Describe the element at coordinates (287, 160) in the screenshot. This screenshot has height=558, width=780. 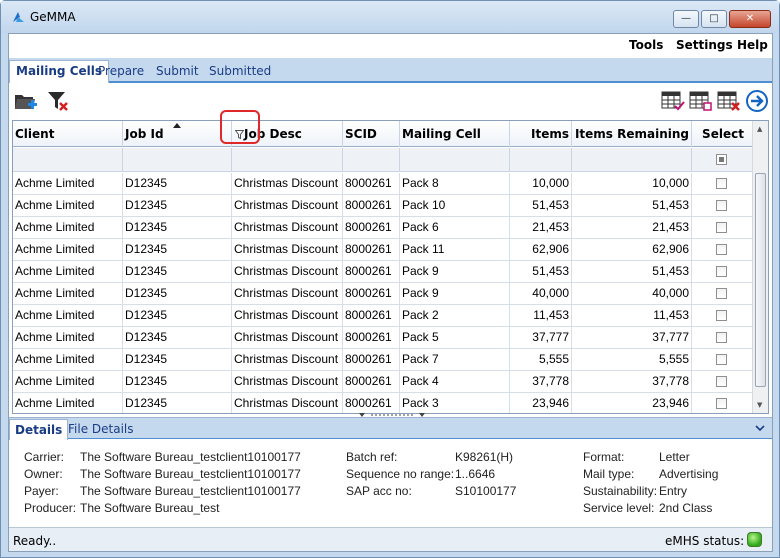
I see `filter-job-desc` at that location.